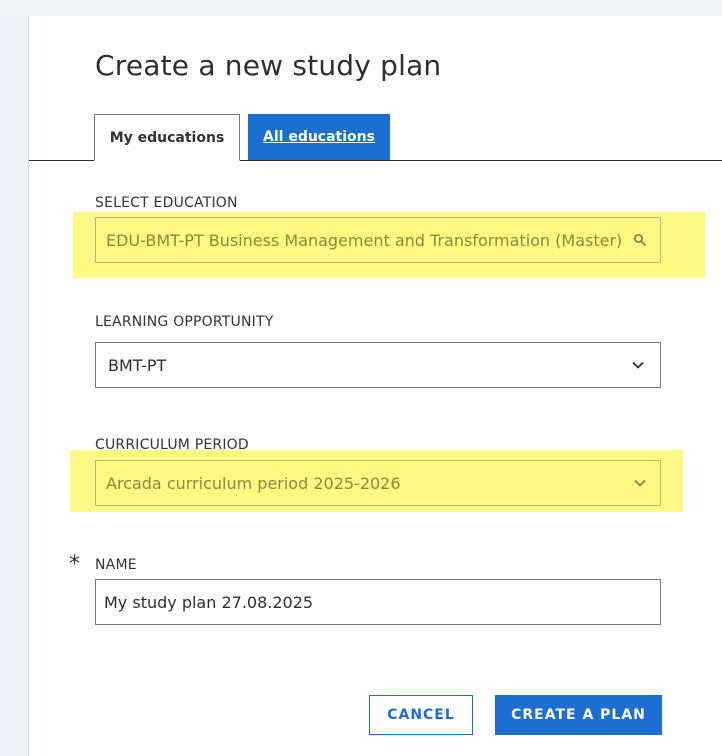 This screenshot has width=722, height=756. I want to click on cancel-button: CANCEL, so click(421, 715).